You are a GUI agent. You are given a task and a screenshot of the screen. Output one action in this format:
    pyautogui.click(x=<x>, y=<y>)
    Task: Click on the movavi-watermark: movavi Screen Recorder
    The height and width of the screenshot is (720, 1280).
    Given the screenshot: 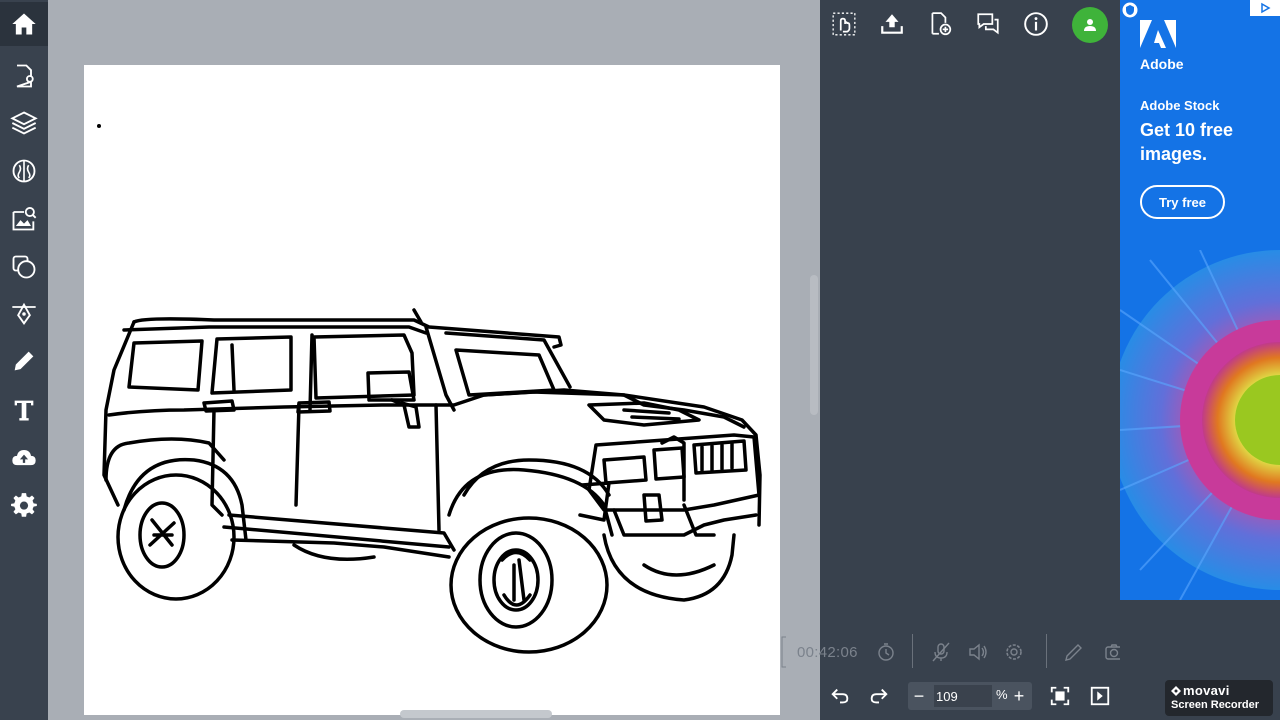 What is the action you would take?
    pyautogui.click(x=1219, y=698)
    